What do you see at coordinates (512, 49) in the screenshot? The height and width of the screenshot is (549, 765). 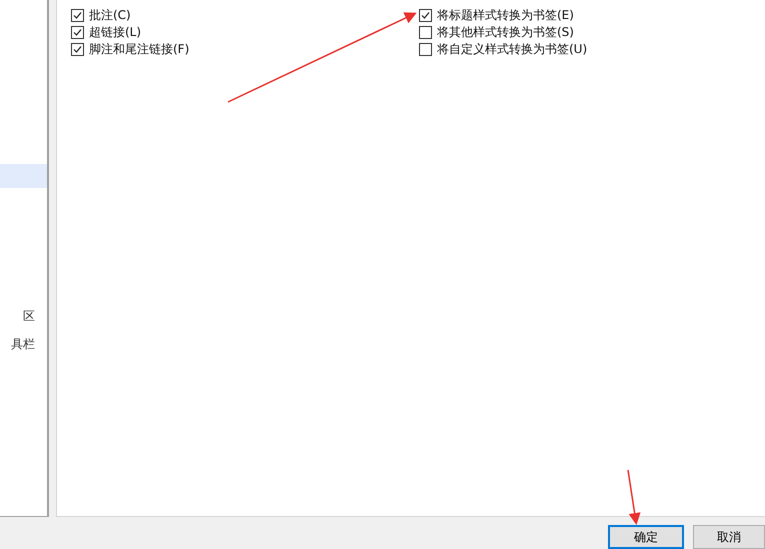 I see `checkbox-label: 将自定义样式转换为书签(U)` at bounding box center [512, 49].